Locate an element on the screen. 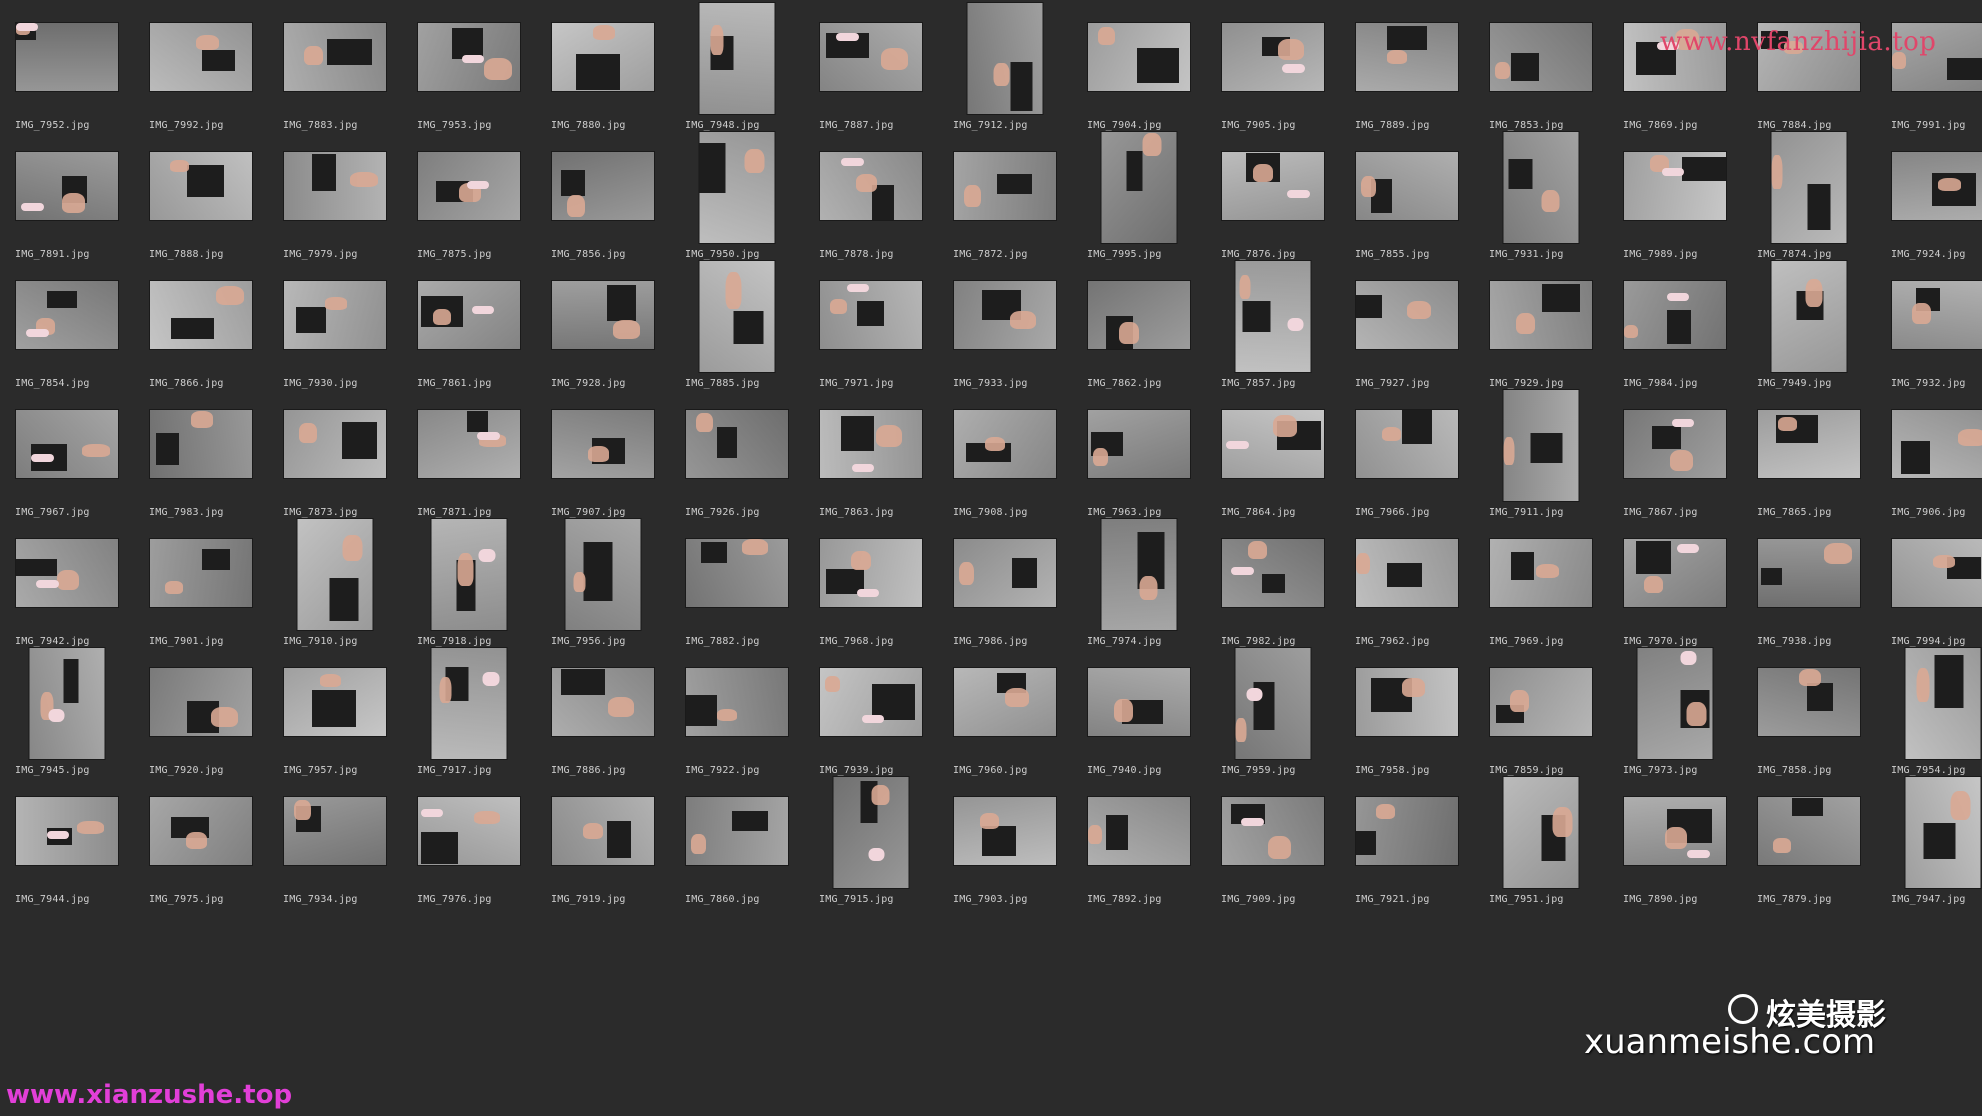 The width and height of the screenshot is (1982, 1116). file-item: IMG_7921.jpg is located at coordinates (1407, 857).